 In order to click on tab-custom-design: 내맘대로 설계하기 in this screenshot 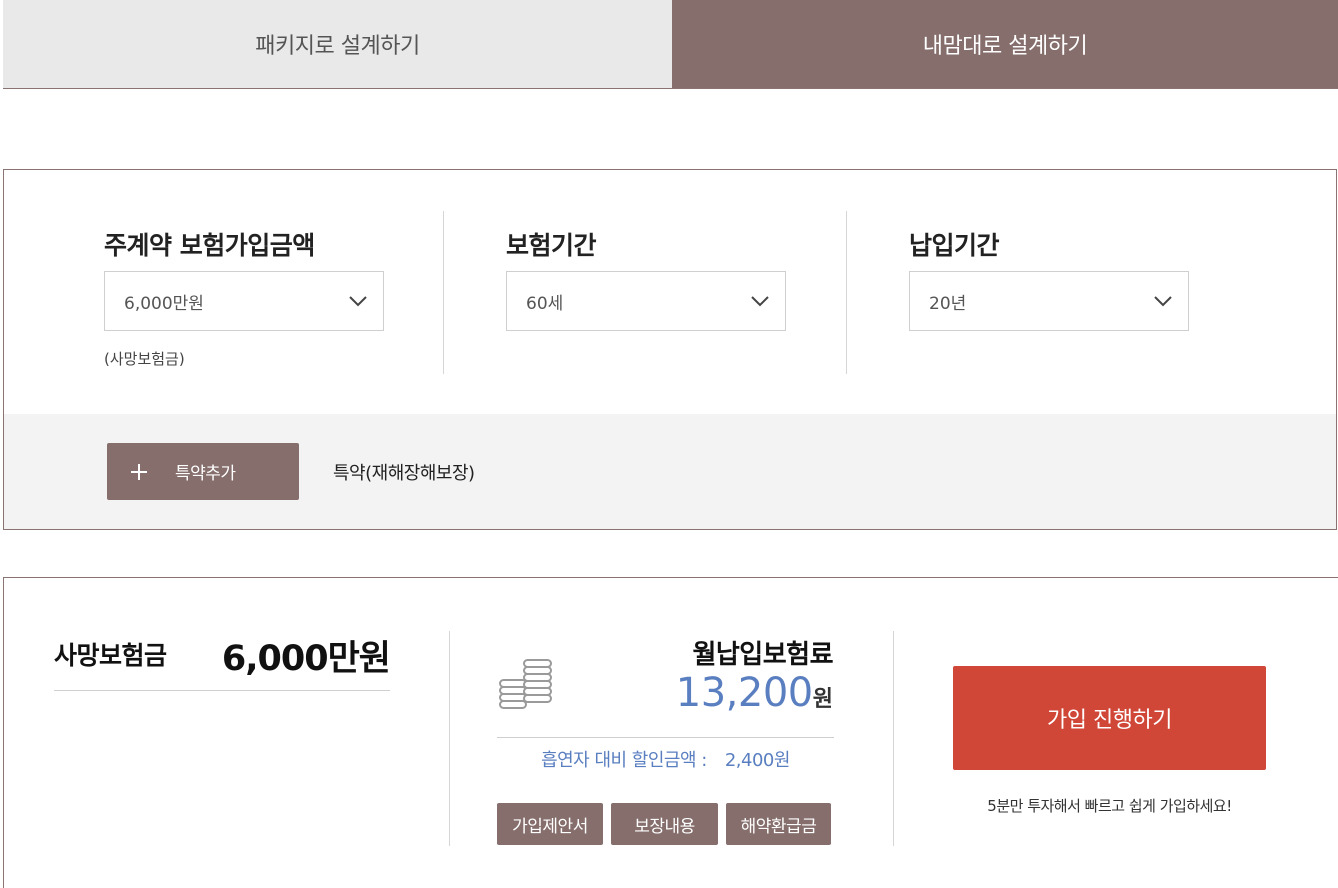, I will do `click(1005, 44)`.